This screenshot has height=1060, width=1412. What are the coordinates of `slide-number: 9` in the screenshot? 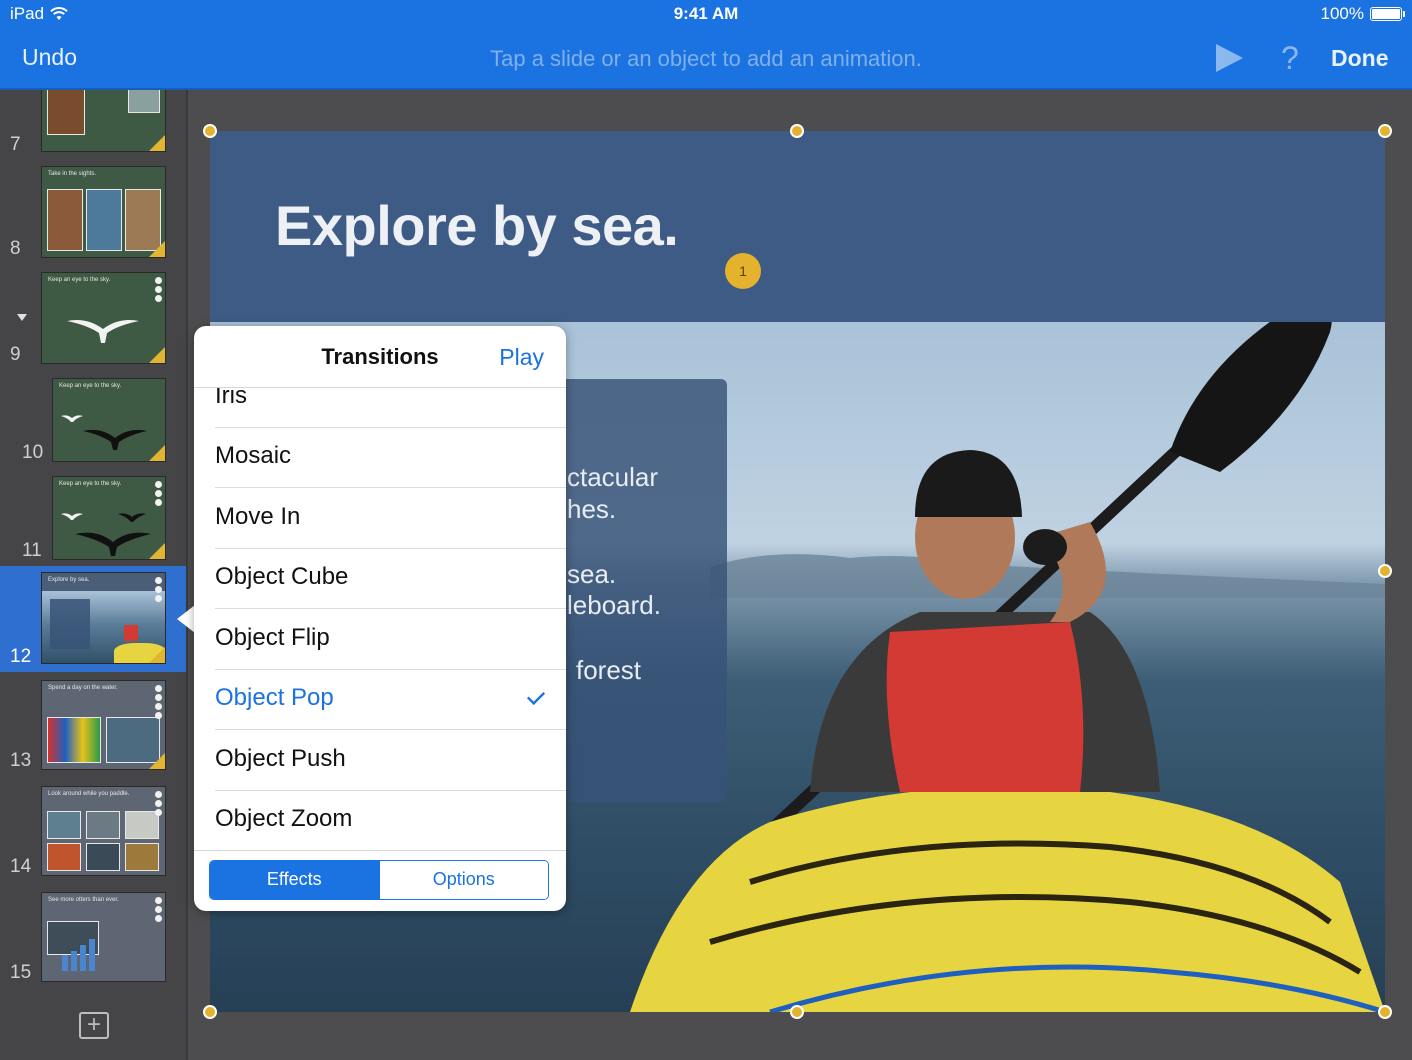 It's located at (15, 354).